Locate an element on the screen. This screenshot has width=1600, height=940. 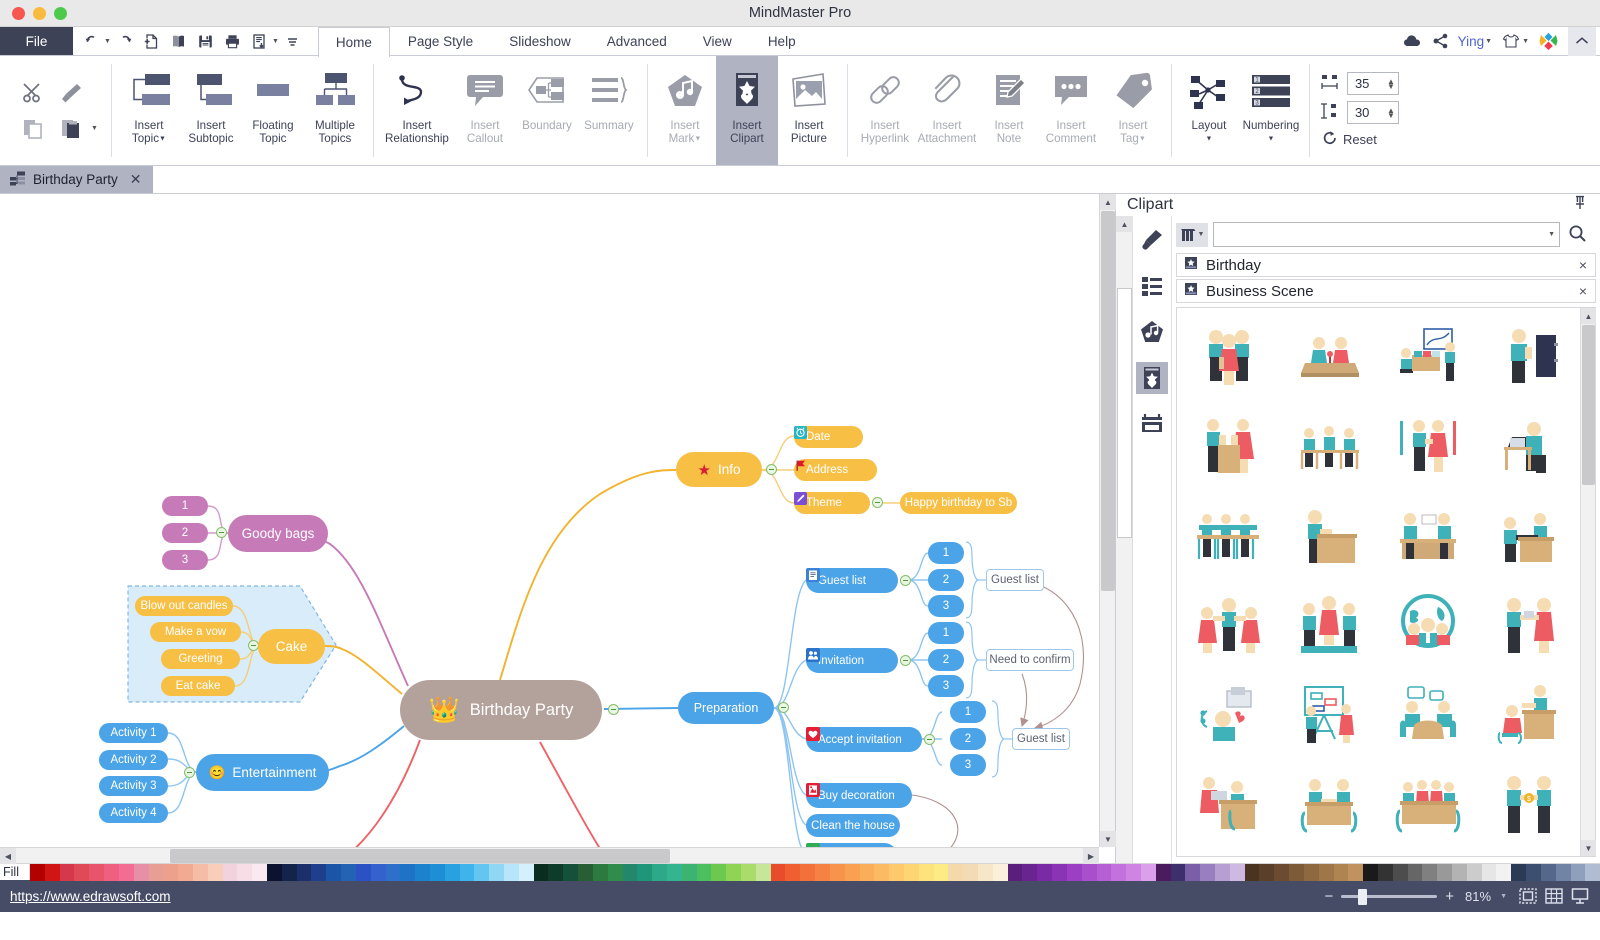
chevron-down-icon: ▼ is located at coordinates (1201, 234).